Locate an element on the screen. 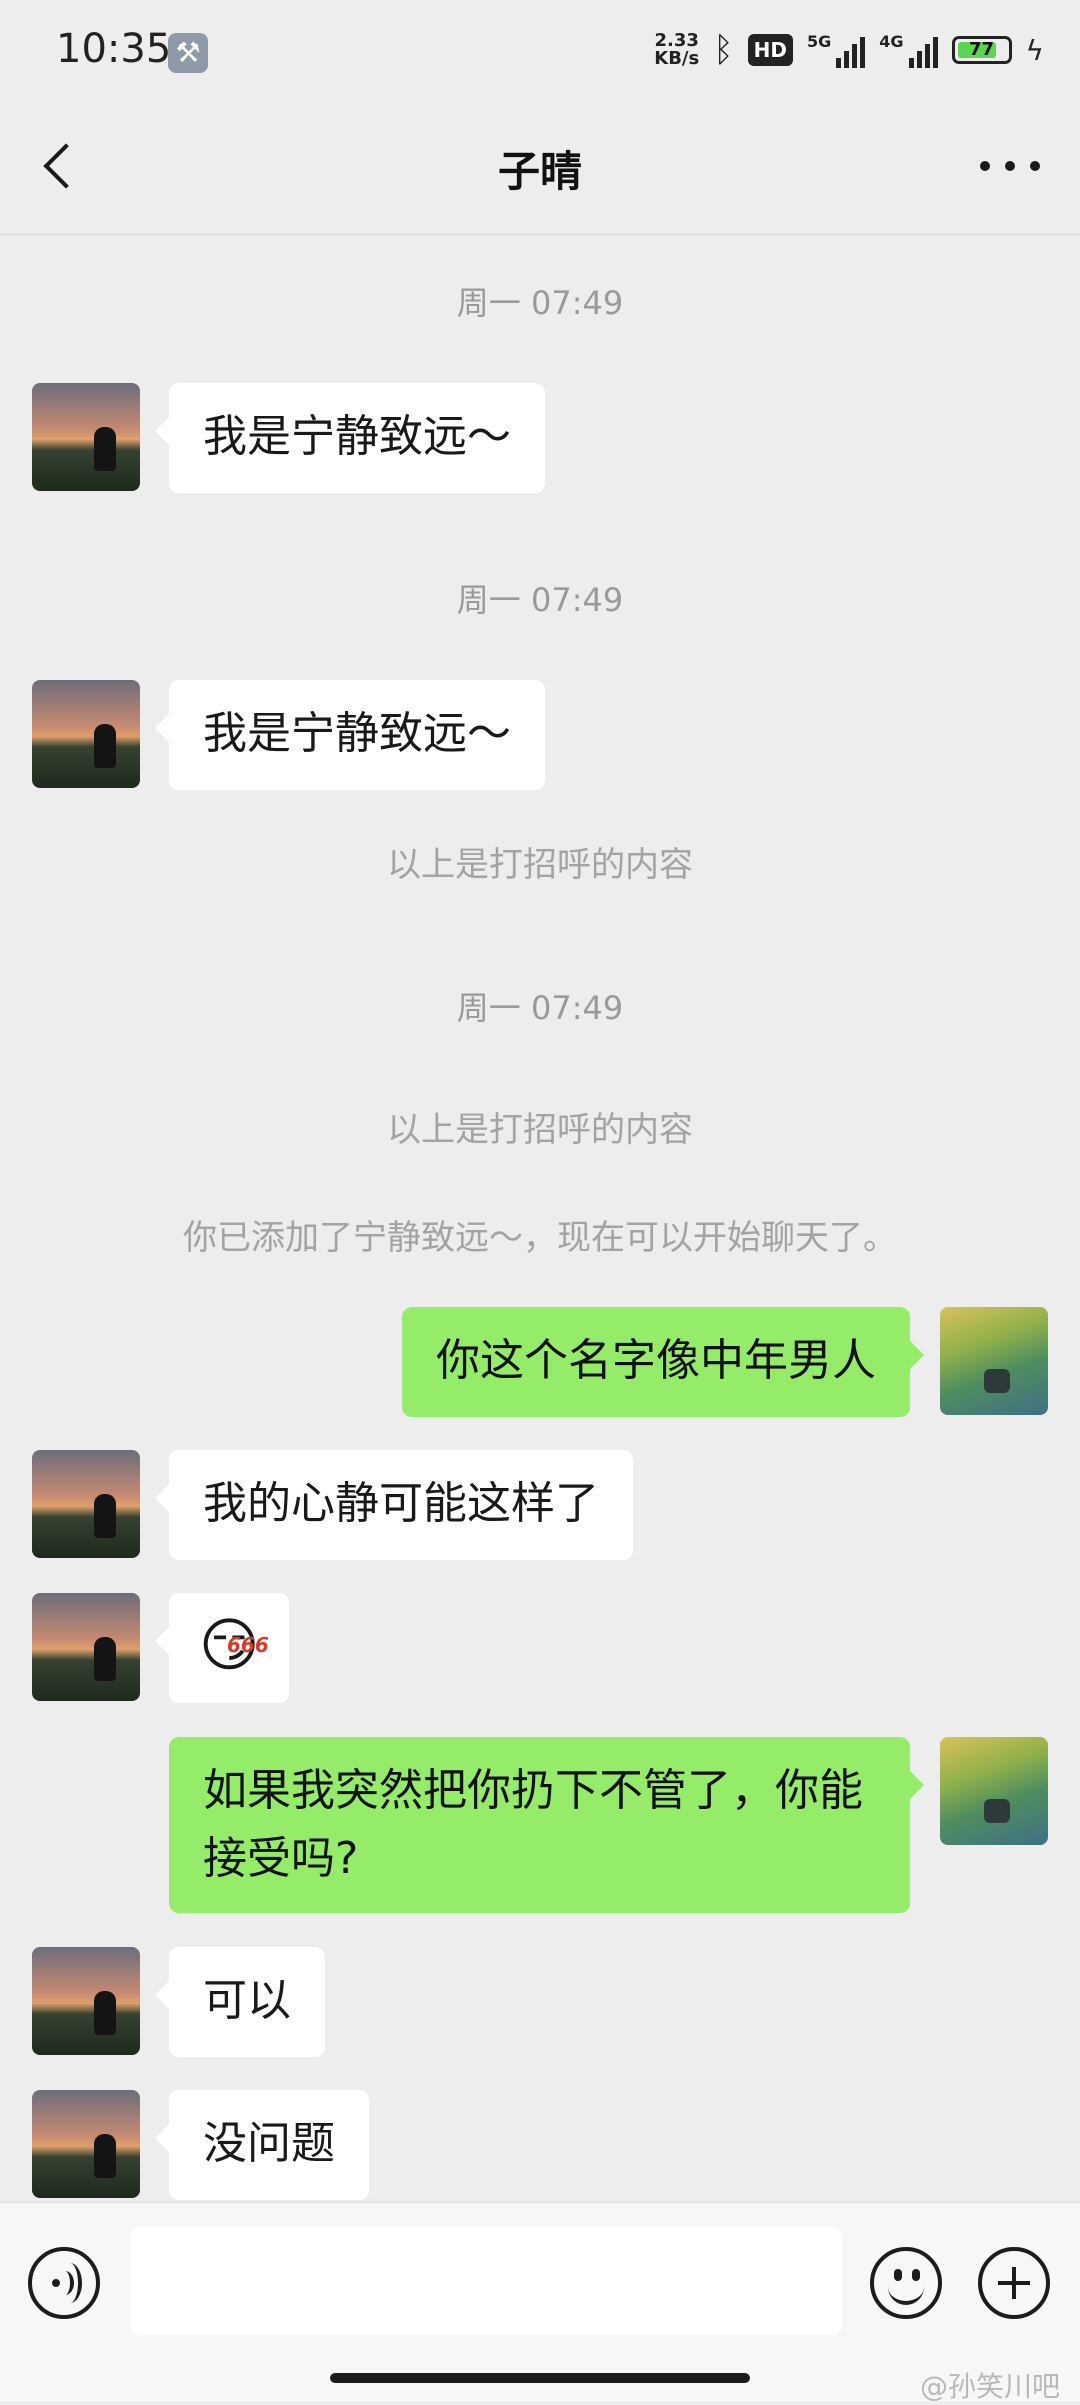 The image size is (1080, 2405). charging-icon: ϟ is located at coordinates (1034, 50).